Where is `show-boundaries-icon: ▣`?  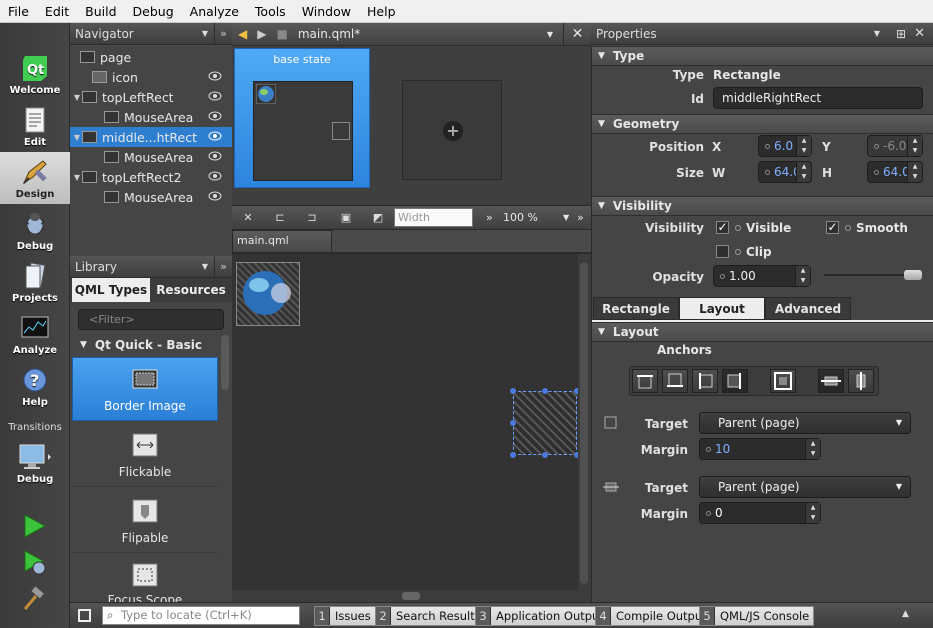
show-boundaries-icon: ▣ is located at coordinates (346, 218).